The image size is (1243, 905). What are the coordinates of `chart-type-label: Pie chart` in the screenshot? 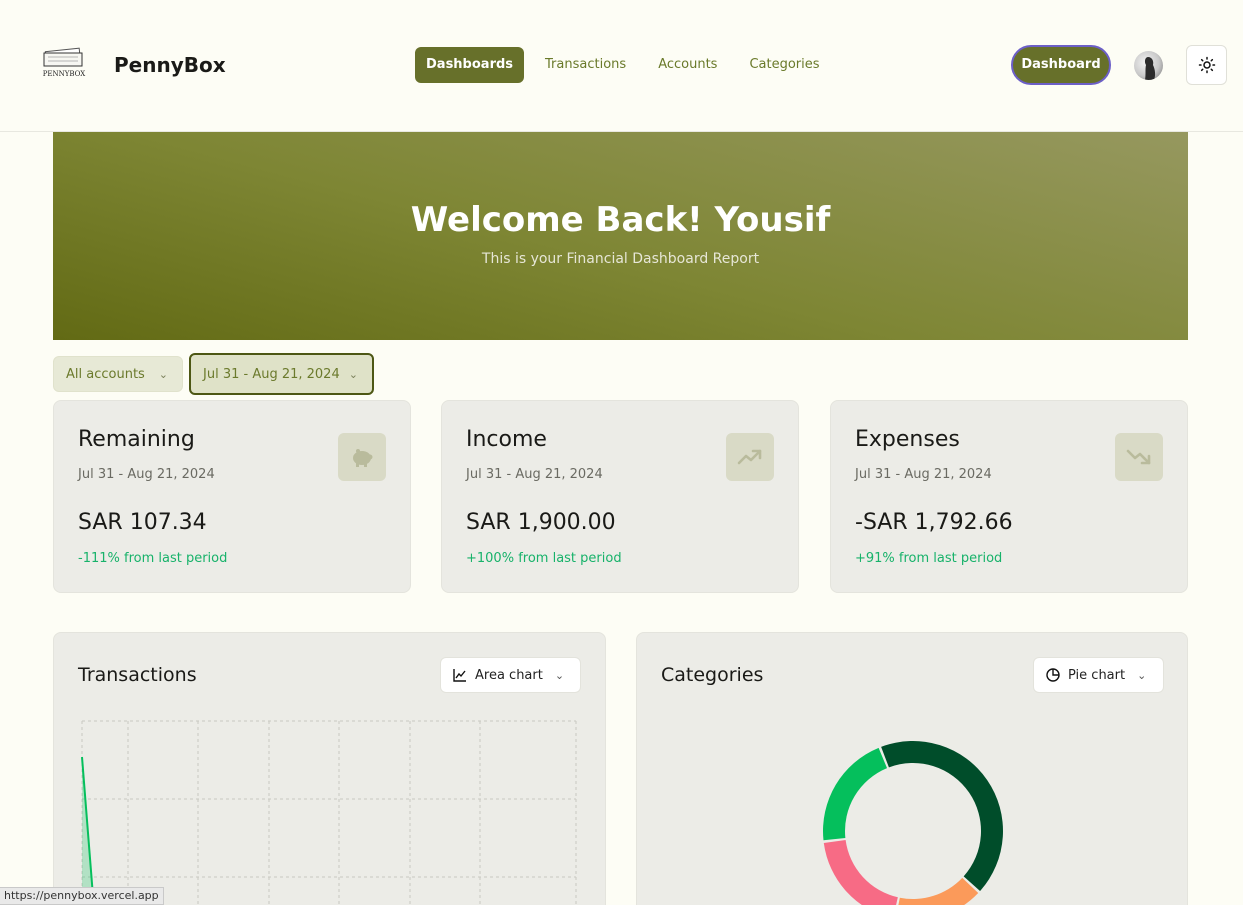 It's located at (1097, 675).